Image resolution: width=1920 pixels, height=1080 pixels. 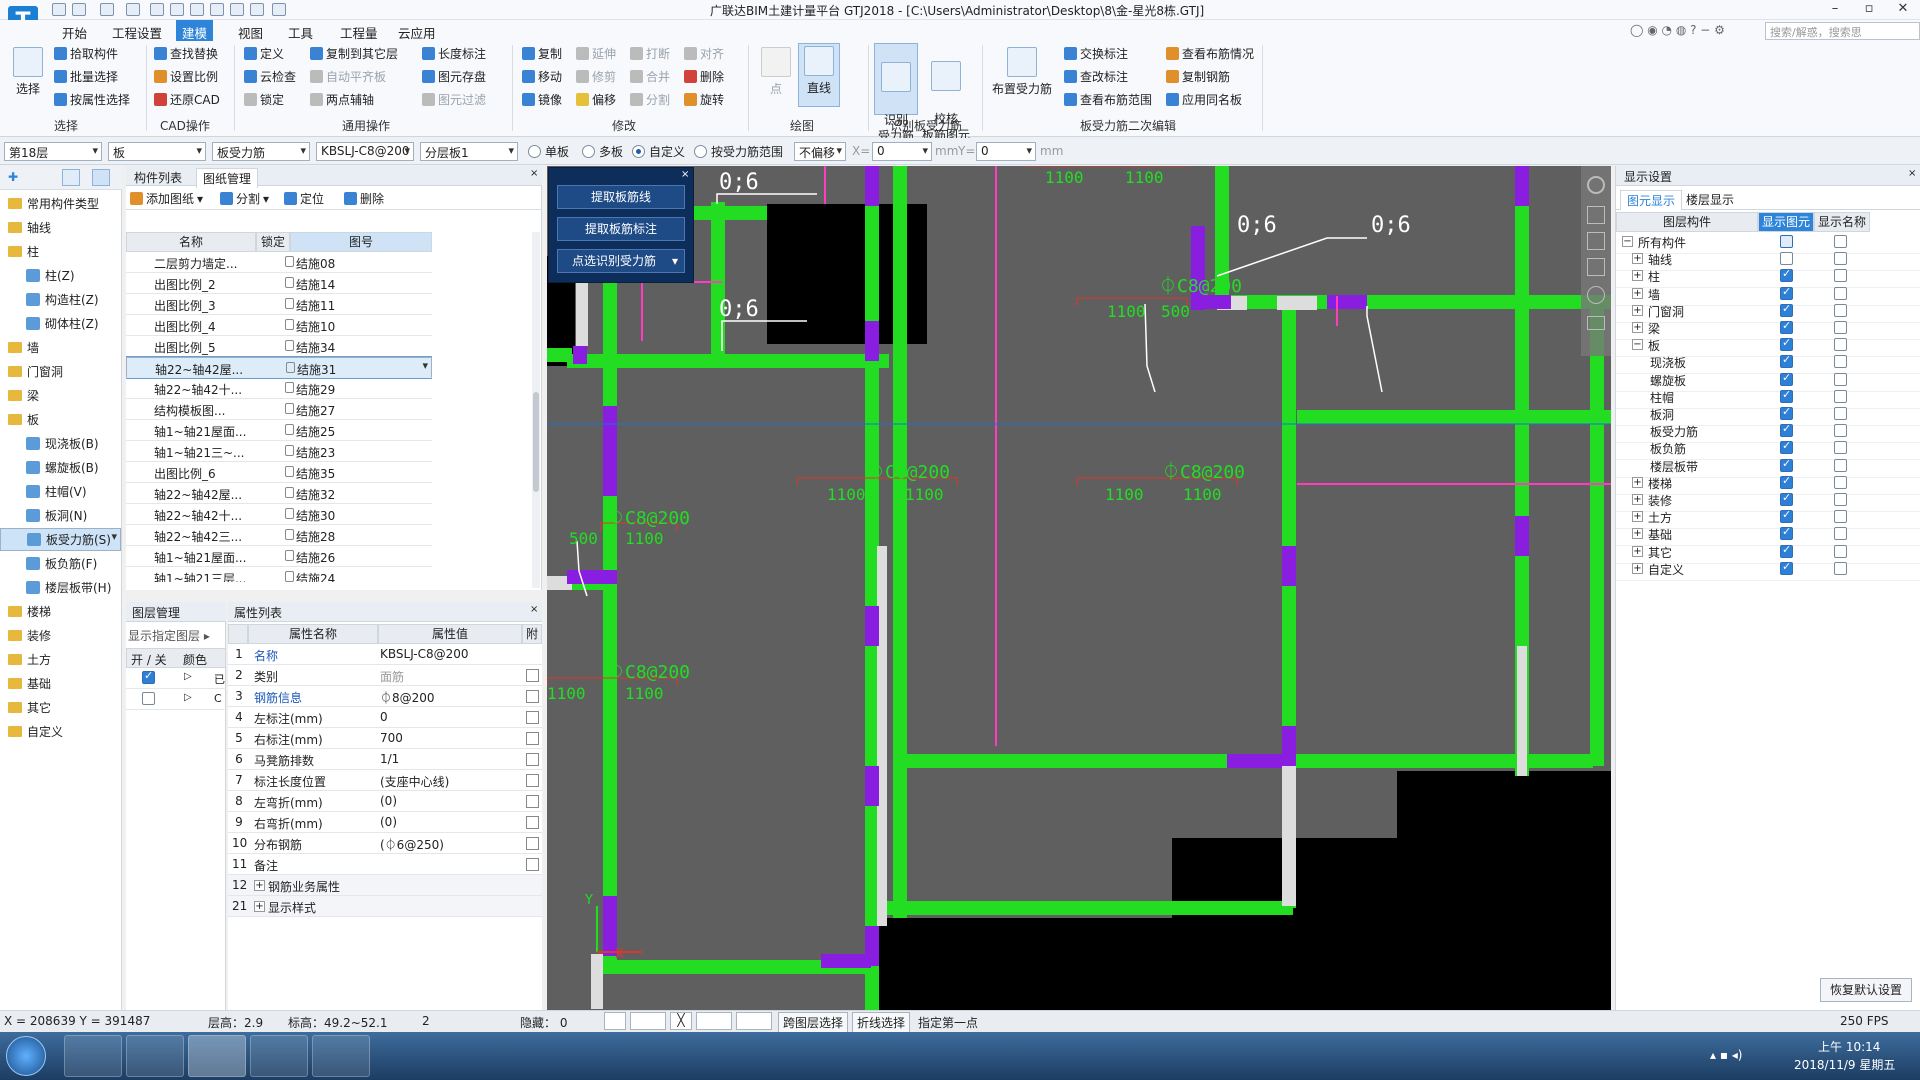 I want to click on group-modify-label: 修改, so click(x=624, y=125).